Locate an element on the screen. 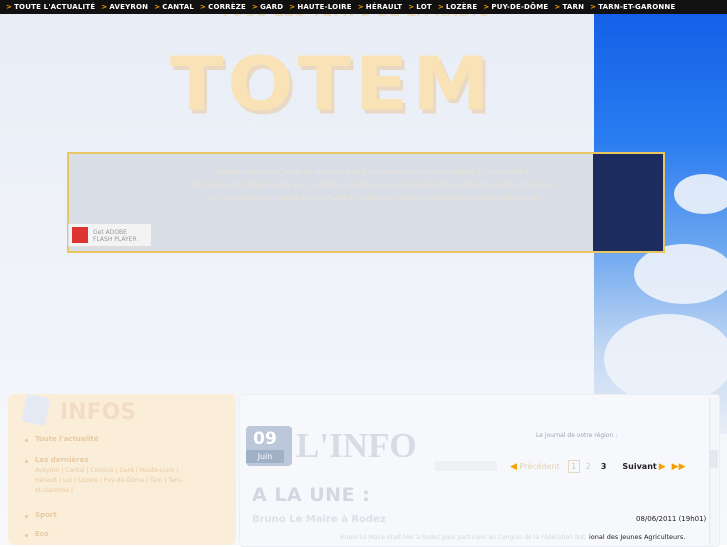 This screenshot has width=727, height=547. article-title: Bruno Le Maire à Rodez is located at coordinates (319, 519).